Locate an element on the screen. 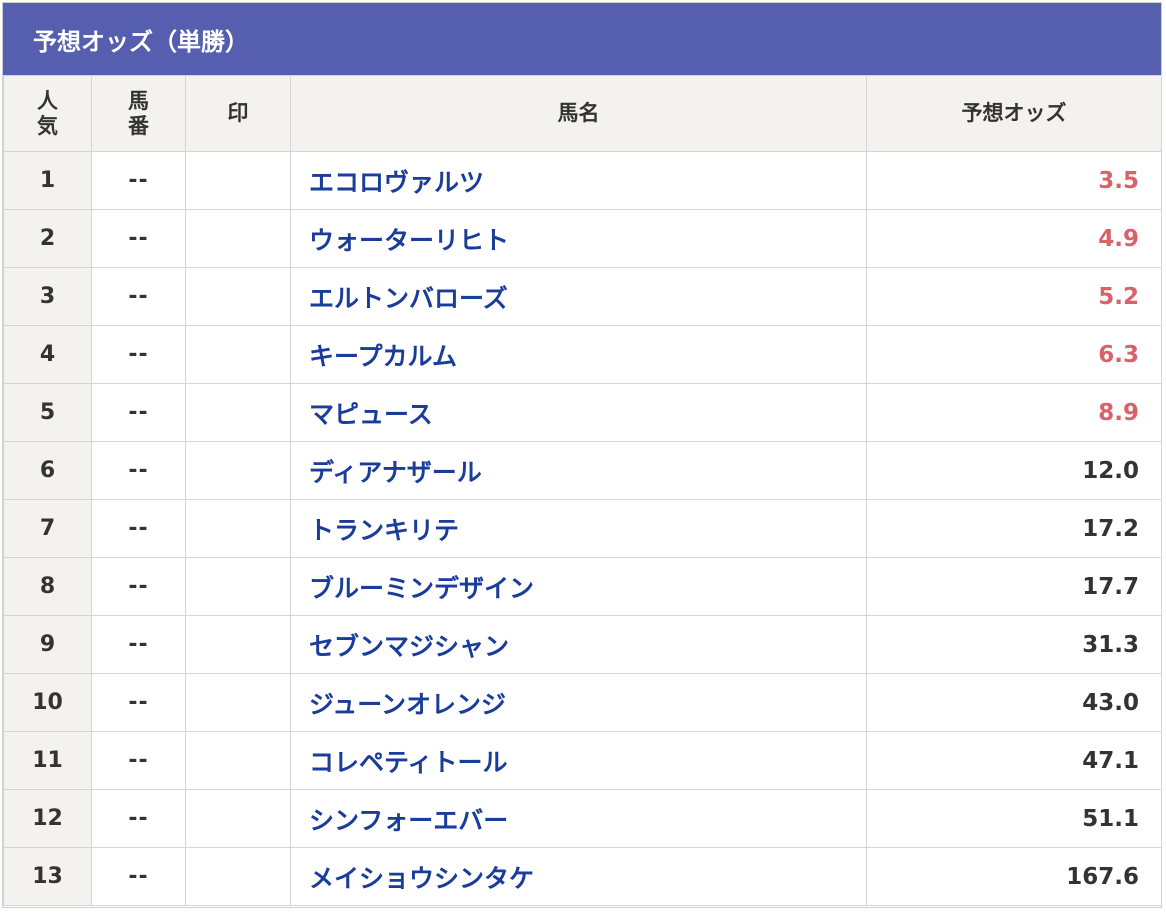  horse-name-cell: セブンマジシャン is located at coordinates (578, 644).